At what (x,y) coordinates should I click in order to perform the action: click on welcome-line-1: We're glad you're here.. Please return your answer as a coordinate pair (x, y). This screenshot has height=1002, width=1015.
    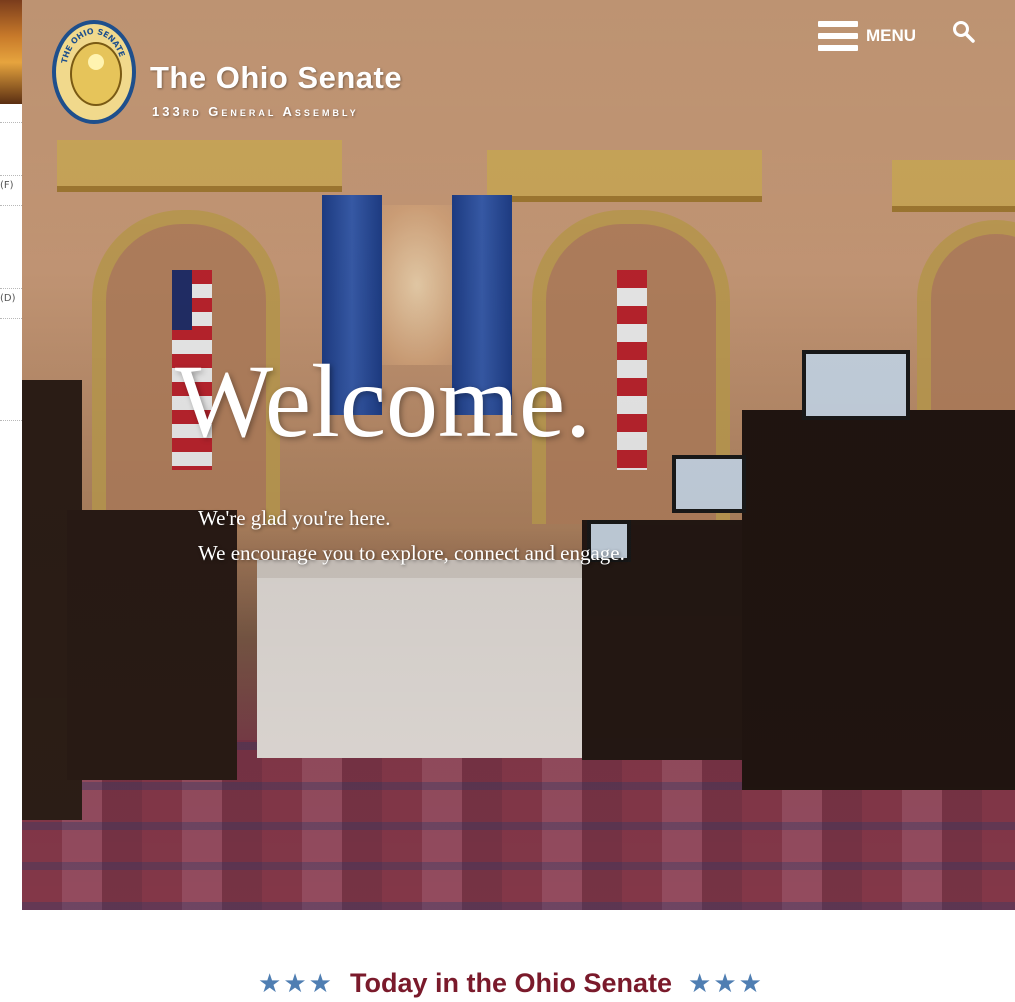
    Looking at the image, I should click on (294, 518).